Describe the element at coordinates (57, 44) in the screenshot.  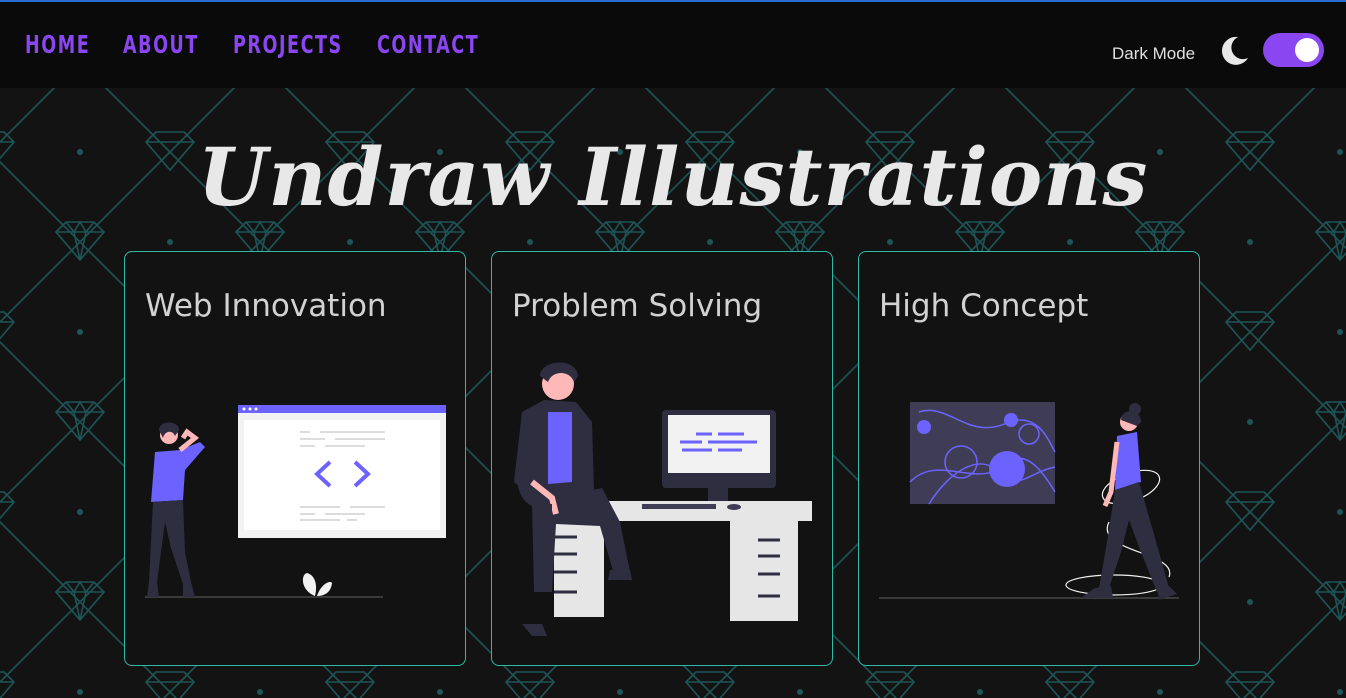
I see `nav-link-home: HOME` at that location.